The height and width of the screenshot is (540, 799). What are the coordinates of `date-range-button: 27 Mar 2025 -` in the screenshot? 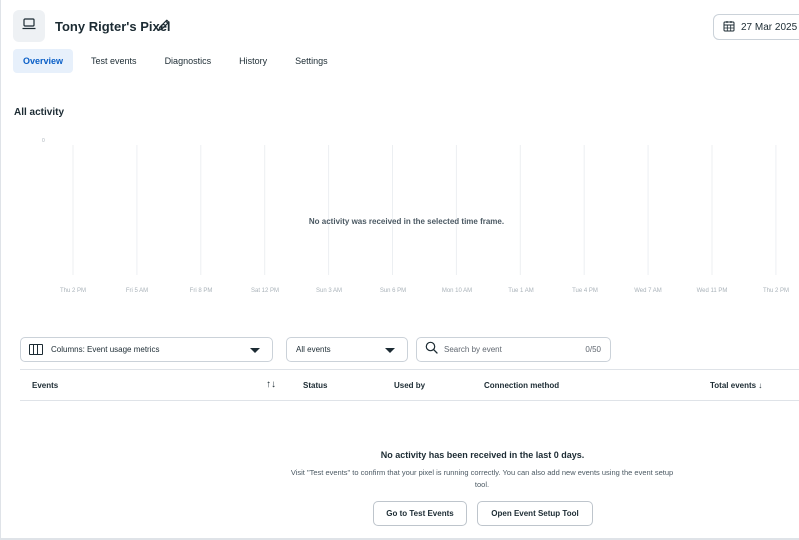 It's located at (756, 27).